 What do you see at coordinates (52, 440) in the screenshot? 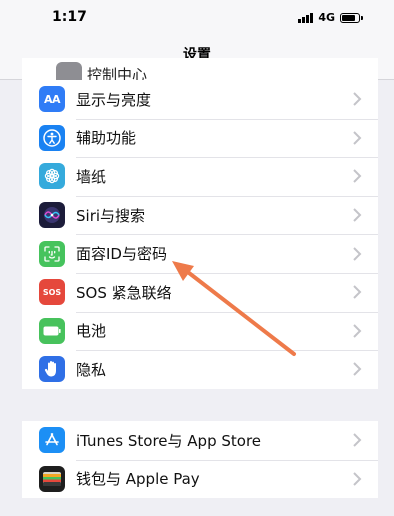
I see `app-store-icon` at bounding box center [52, 440].